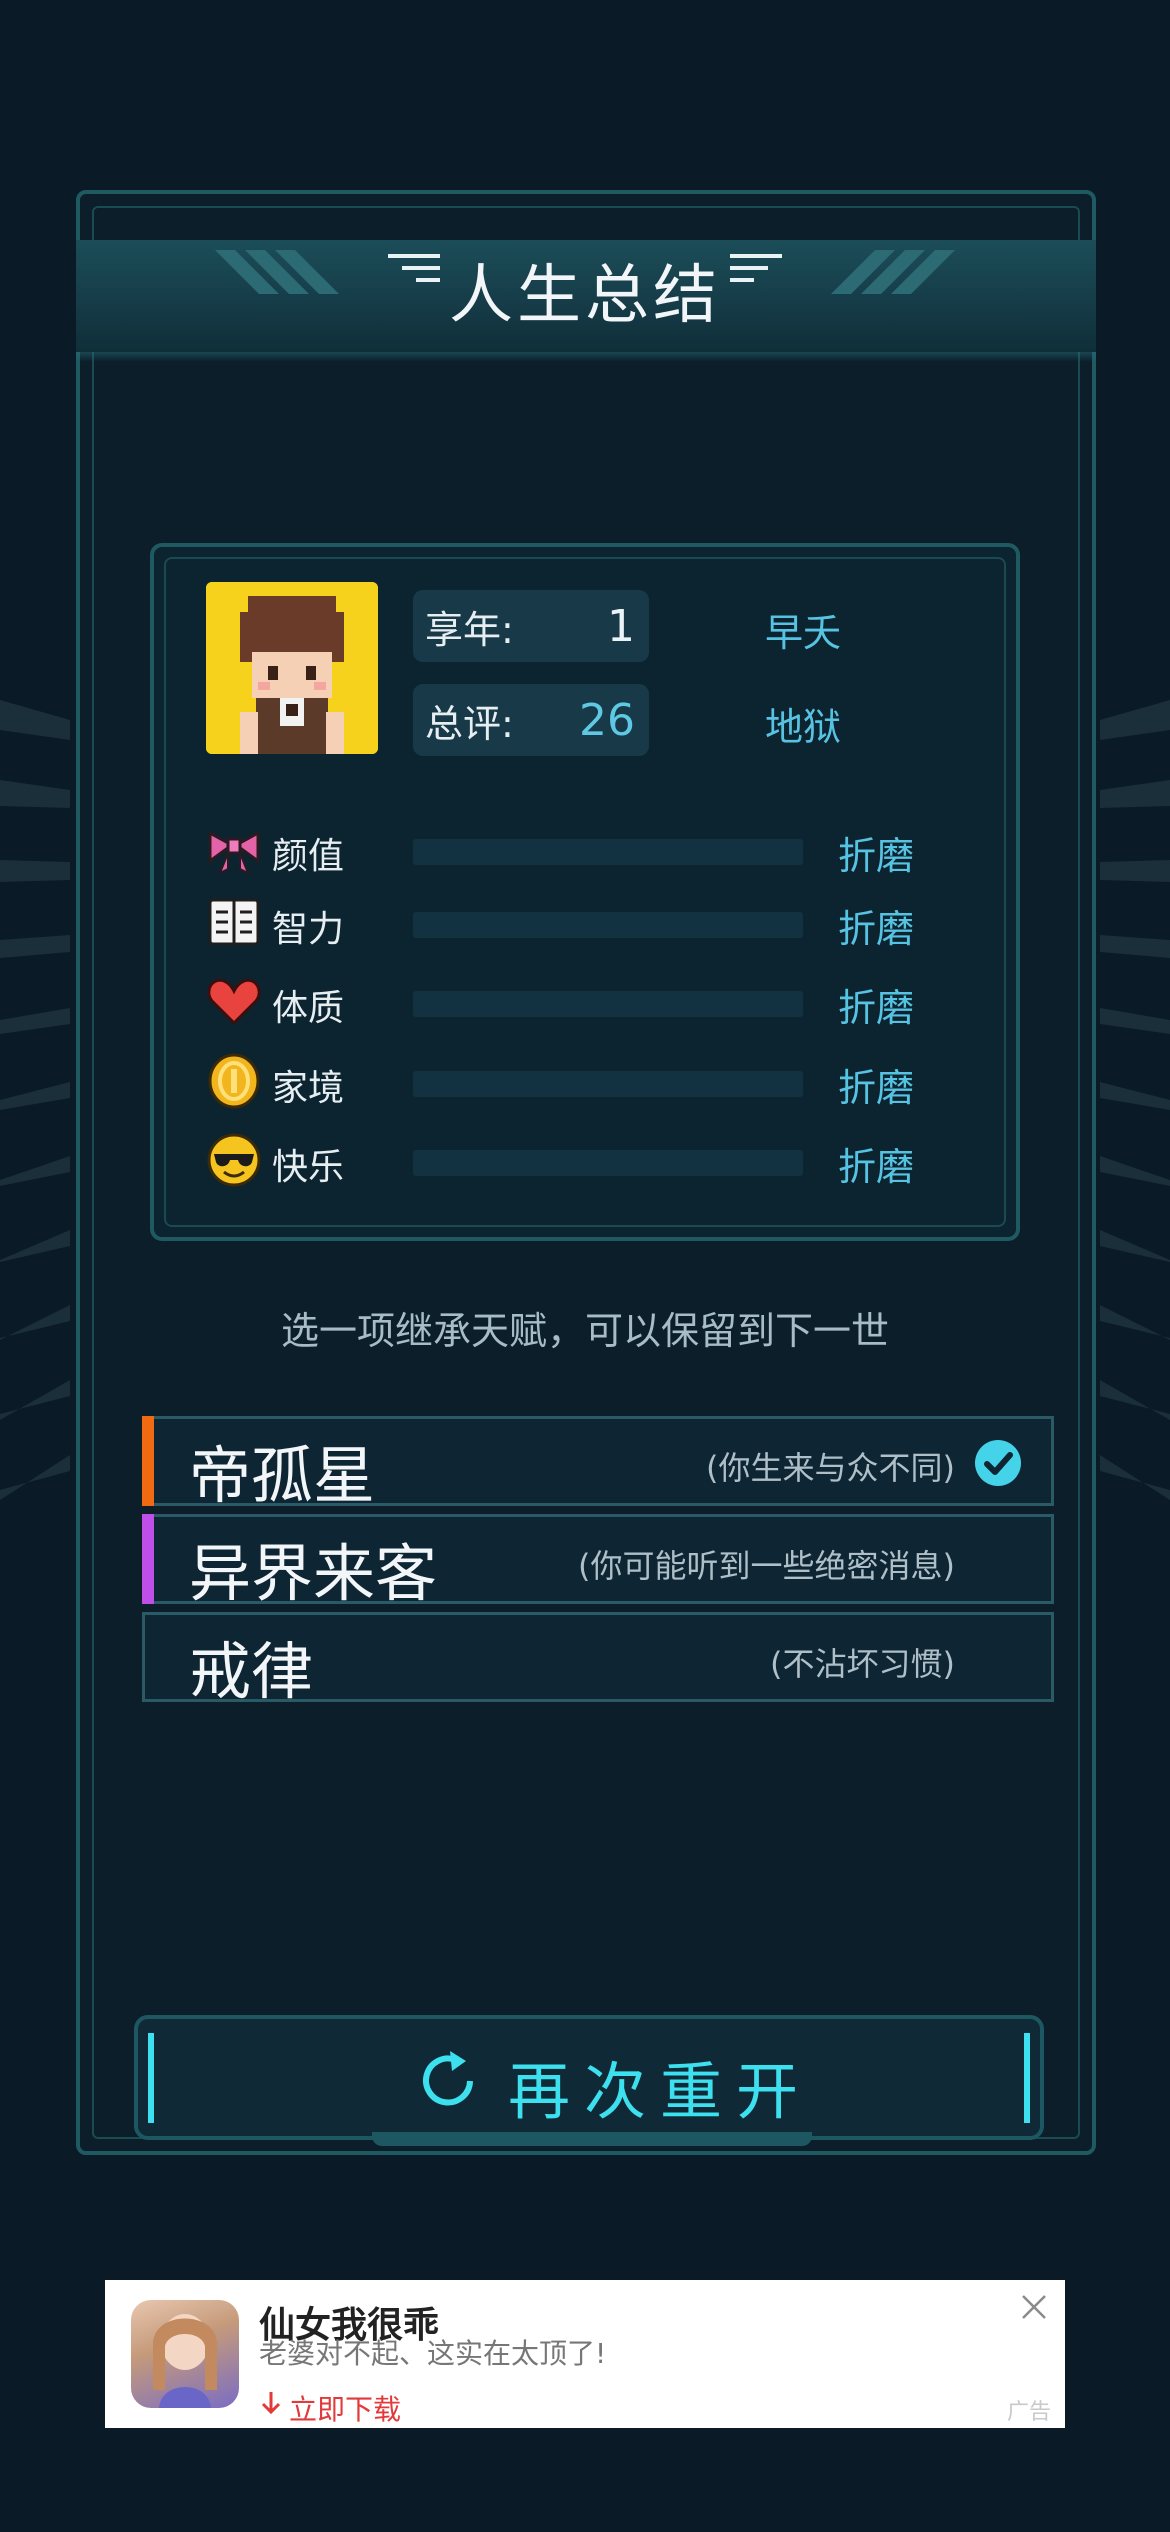 Image resolution: width=1170 pixels, height=2532 pixels. I want to click on talent-option: 帝孤星 (你生来与众不同), so click(598, 1464).